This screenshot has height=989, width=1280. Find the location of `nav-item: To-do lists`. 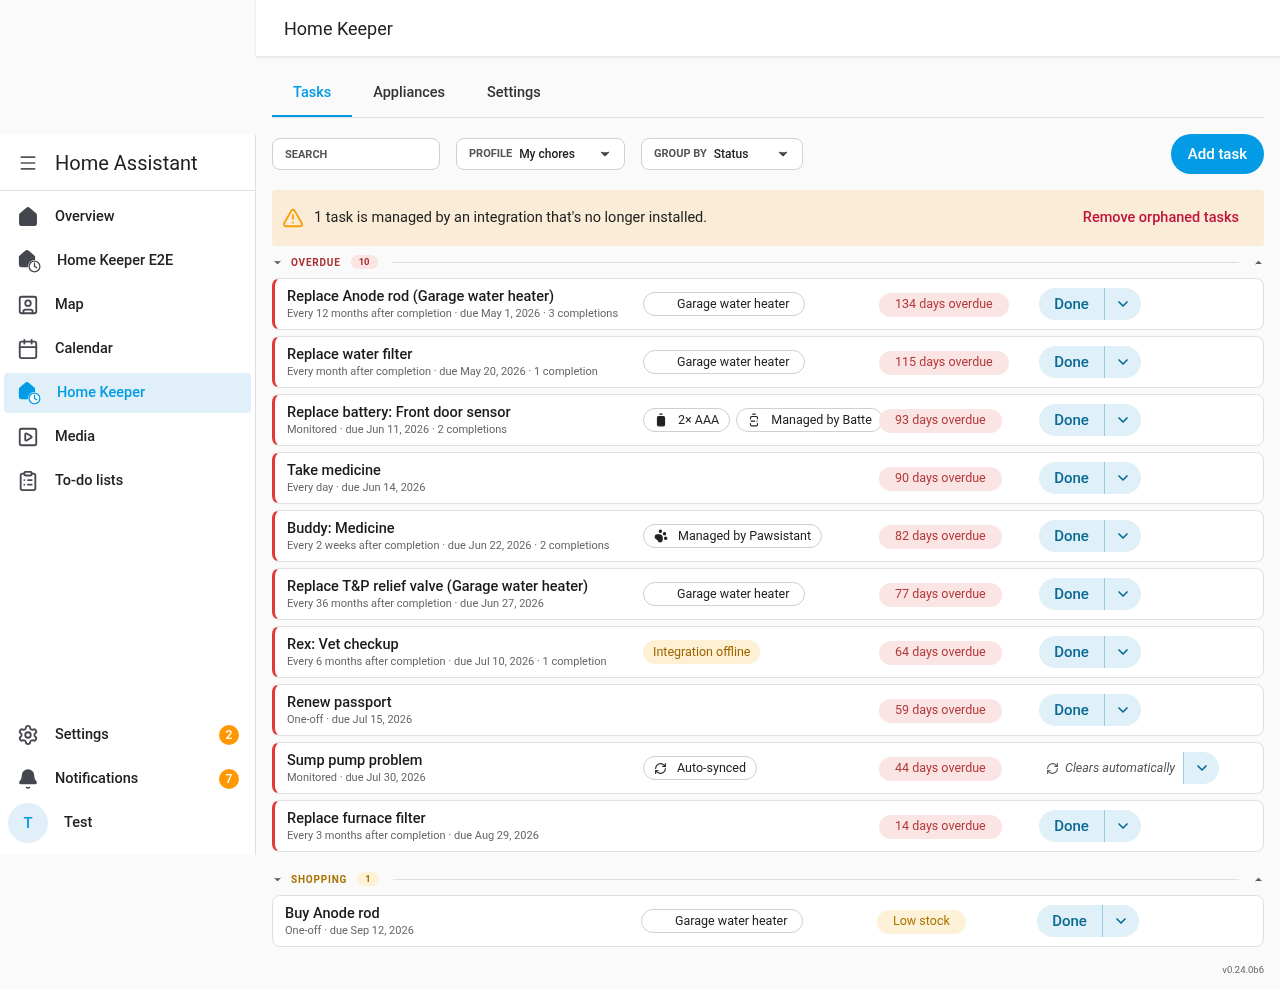

nav-item: To-do lists is located at coordinates (127, 481).